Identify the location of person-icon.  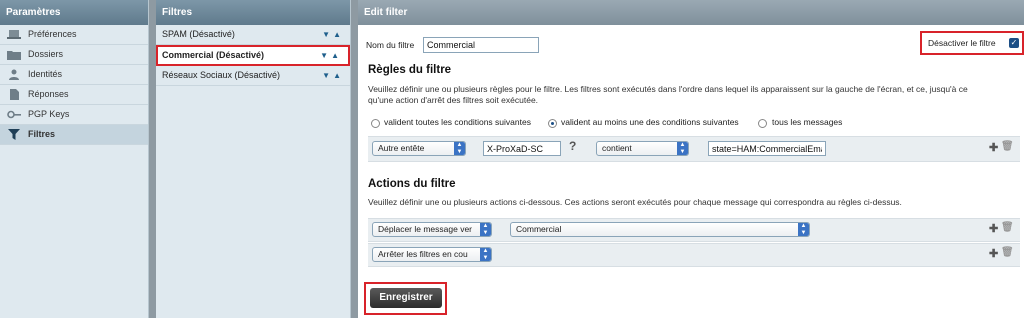
(14, 74).